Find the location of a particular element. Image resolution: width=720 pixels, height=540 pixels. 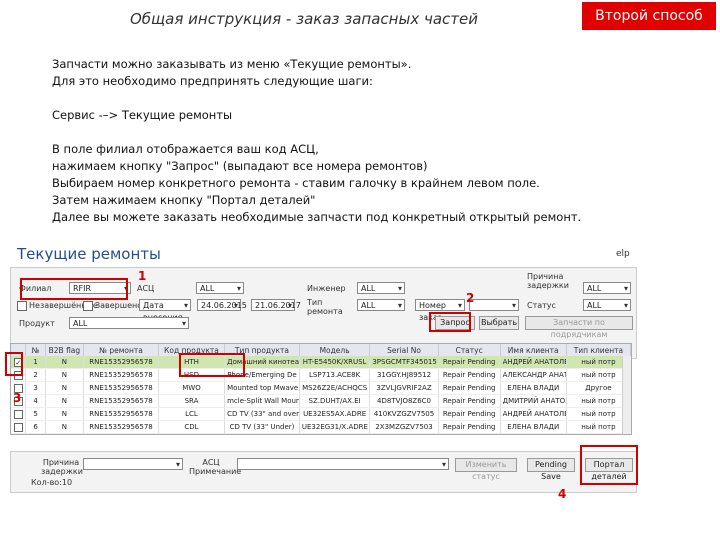

highlight-branch is located at coordinates (74, 289).